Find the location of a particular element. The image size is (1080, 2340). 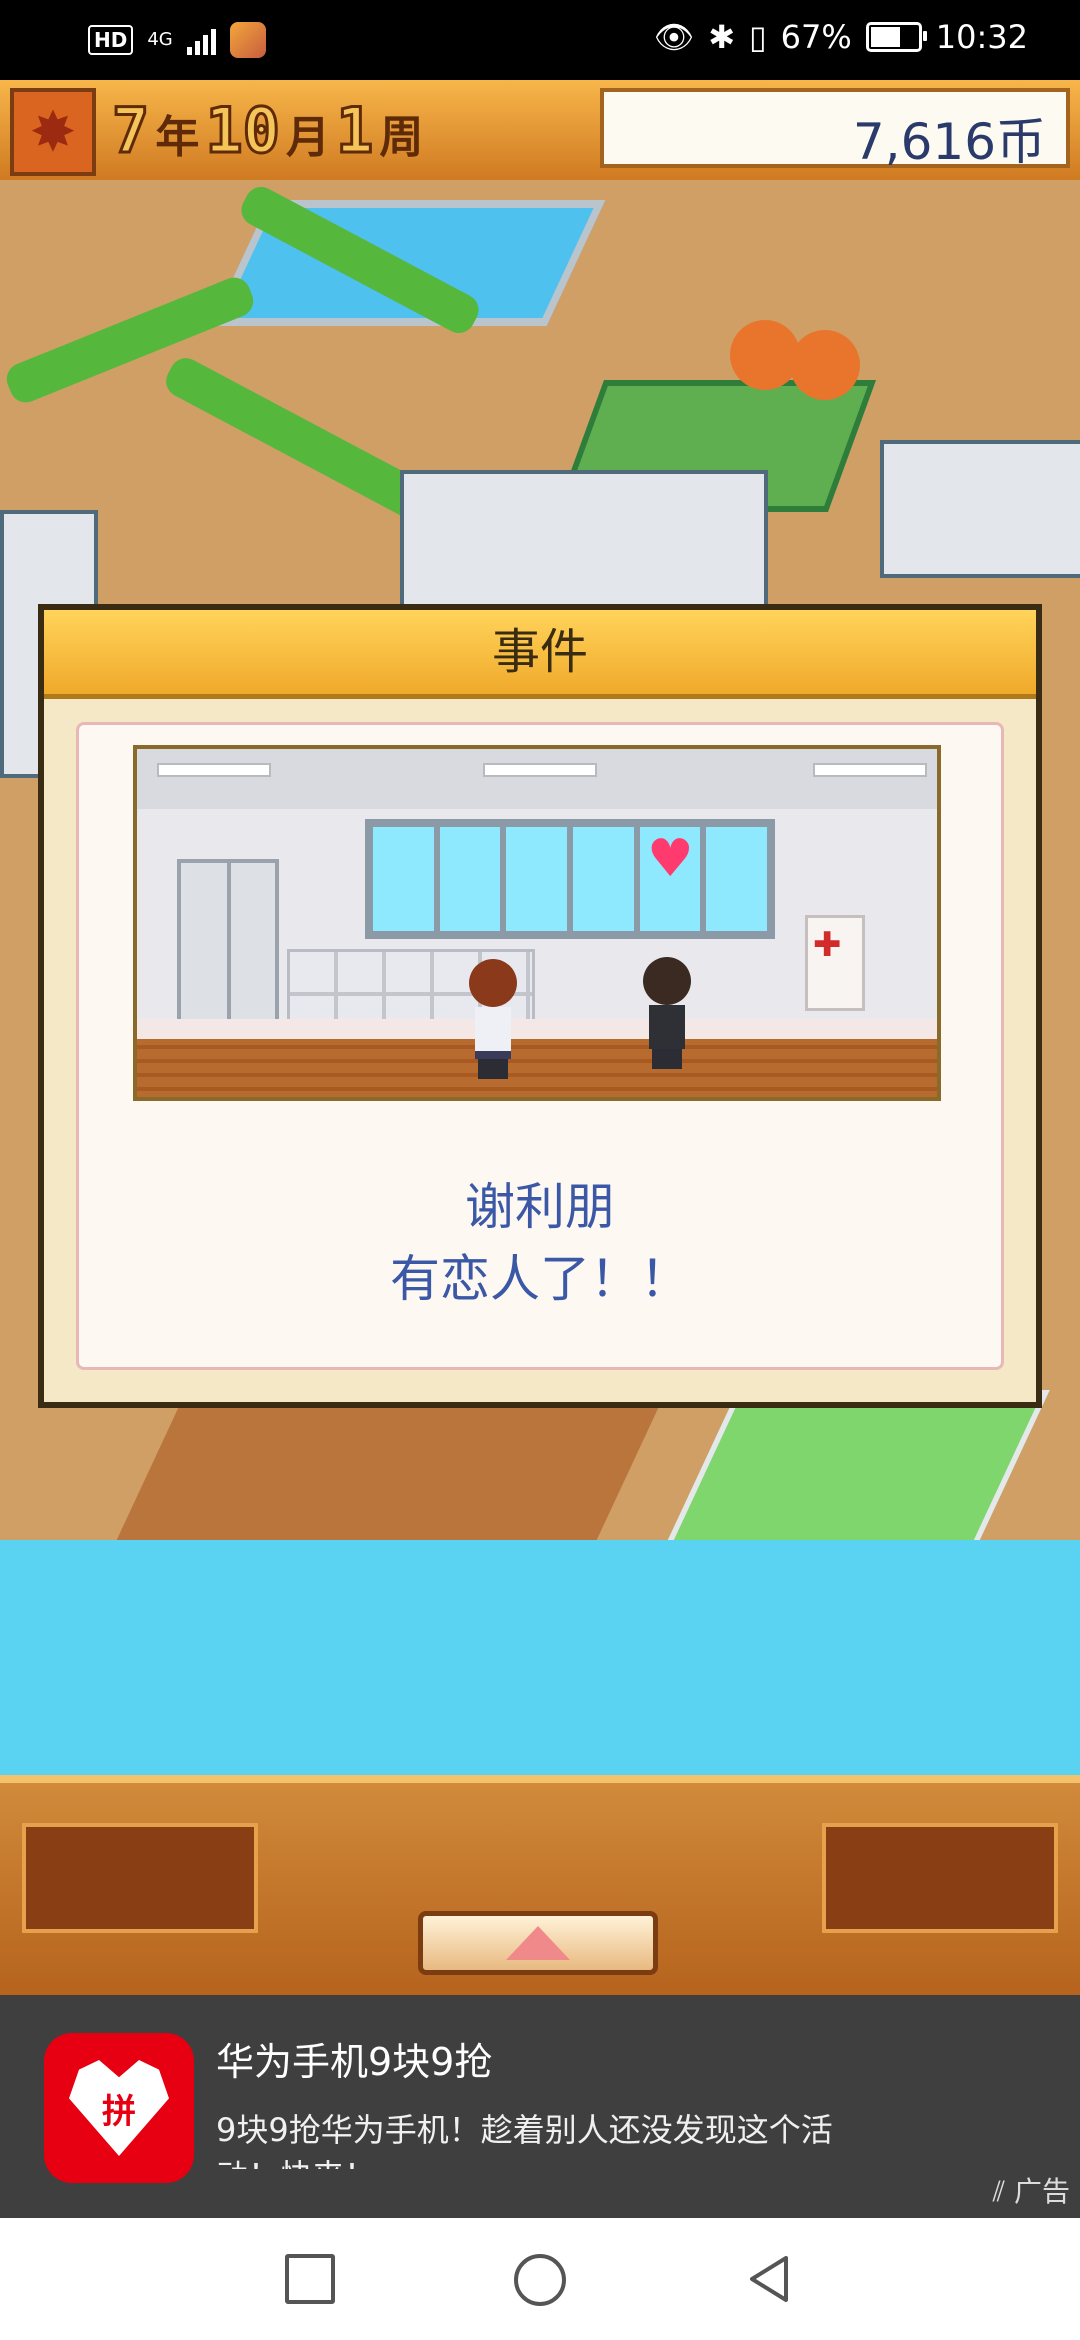

event-message: 谢利朋 有恋人了！！ is located at coordinates (540, 1243).